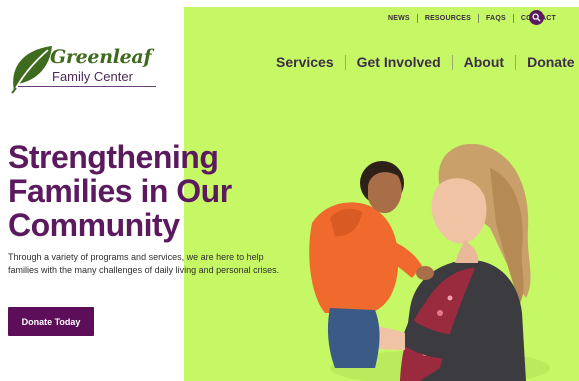 The image size is (579, 381). What do you see at coordinates (94, 225) in the screenshot?
I see `hero-title-line: Community` at bounding box center [94, 225].